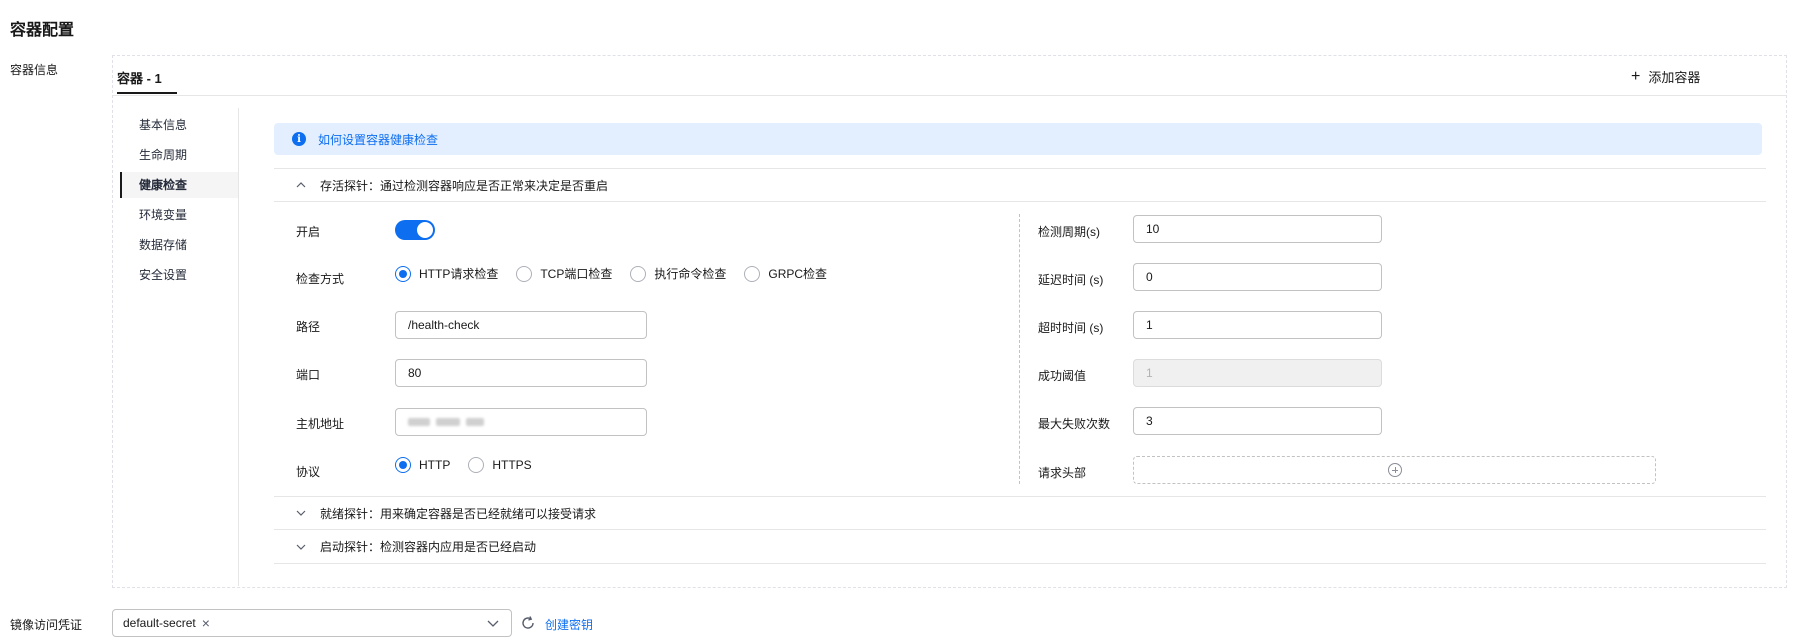 This screenshot has width=1799, height=641. What do you see at coordinates (1062, 473) in the screenshot?
I see `request-headers-label: 请求头部` at bounding box center [1062, 473].